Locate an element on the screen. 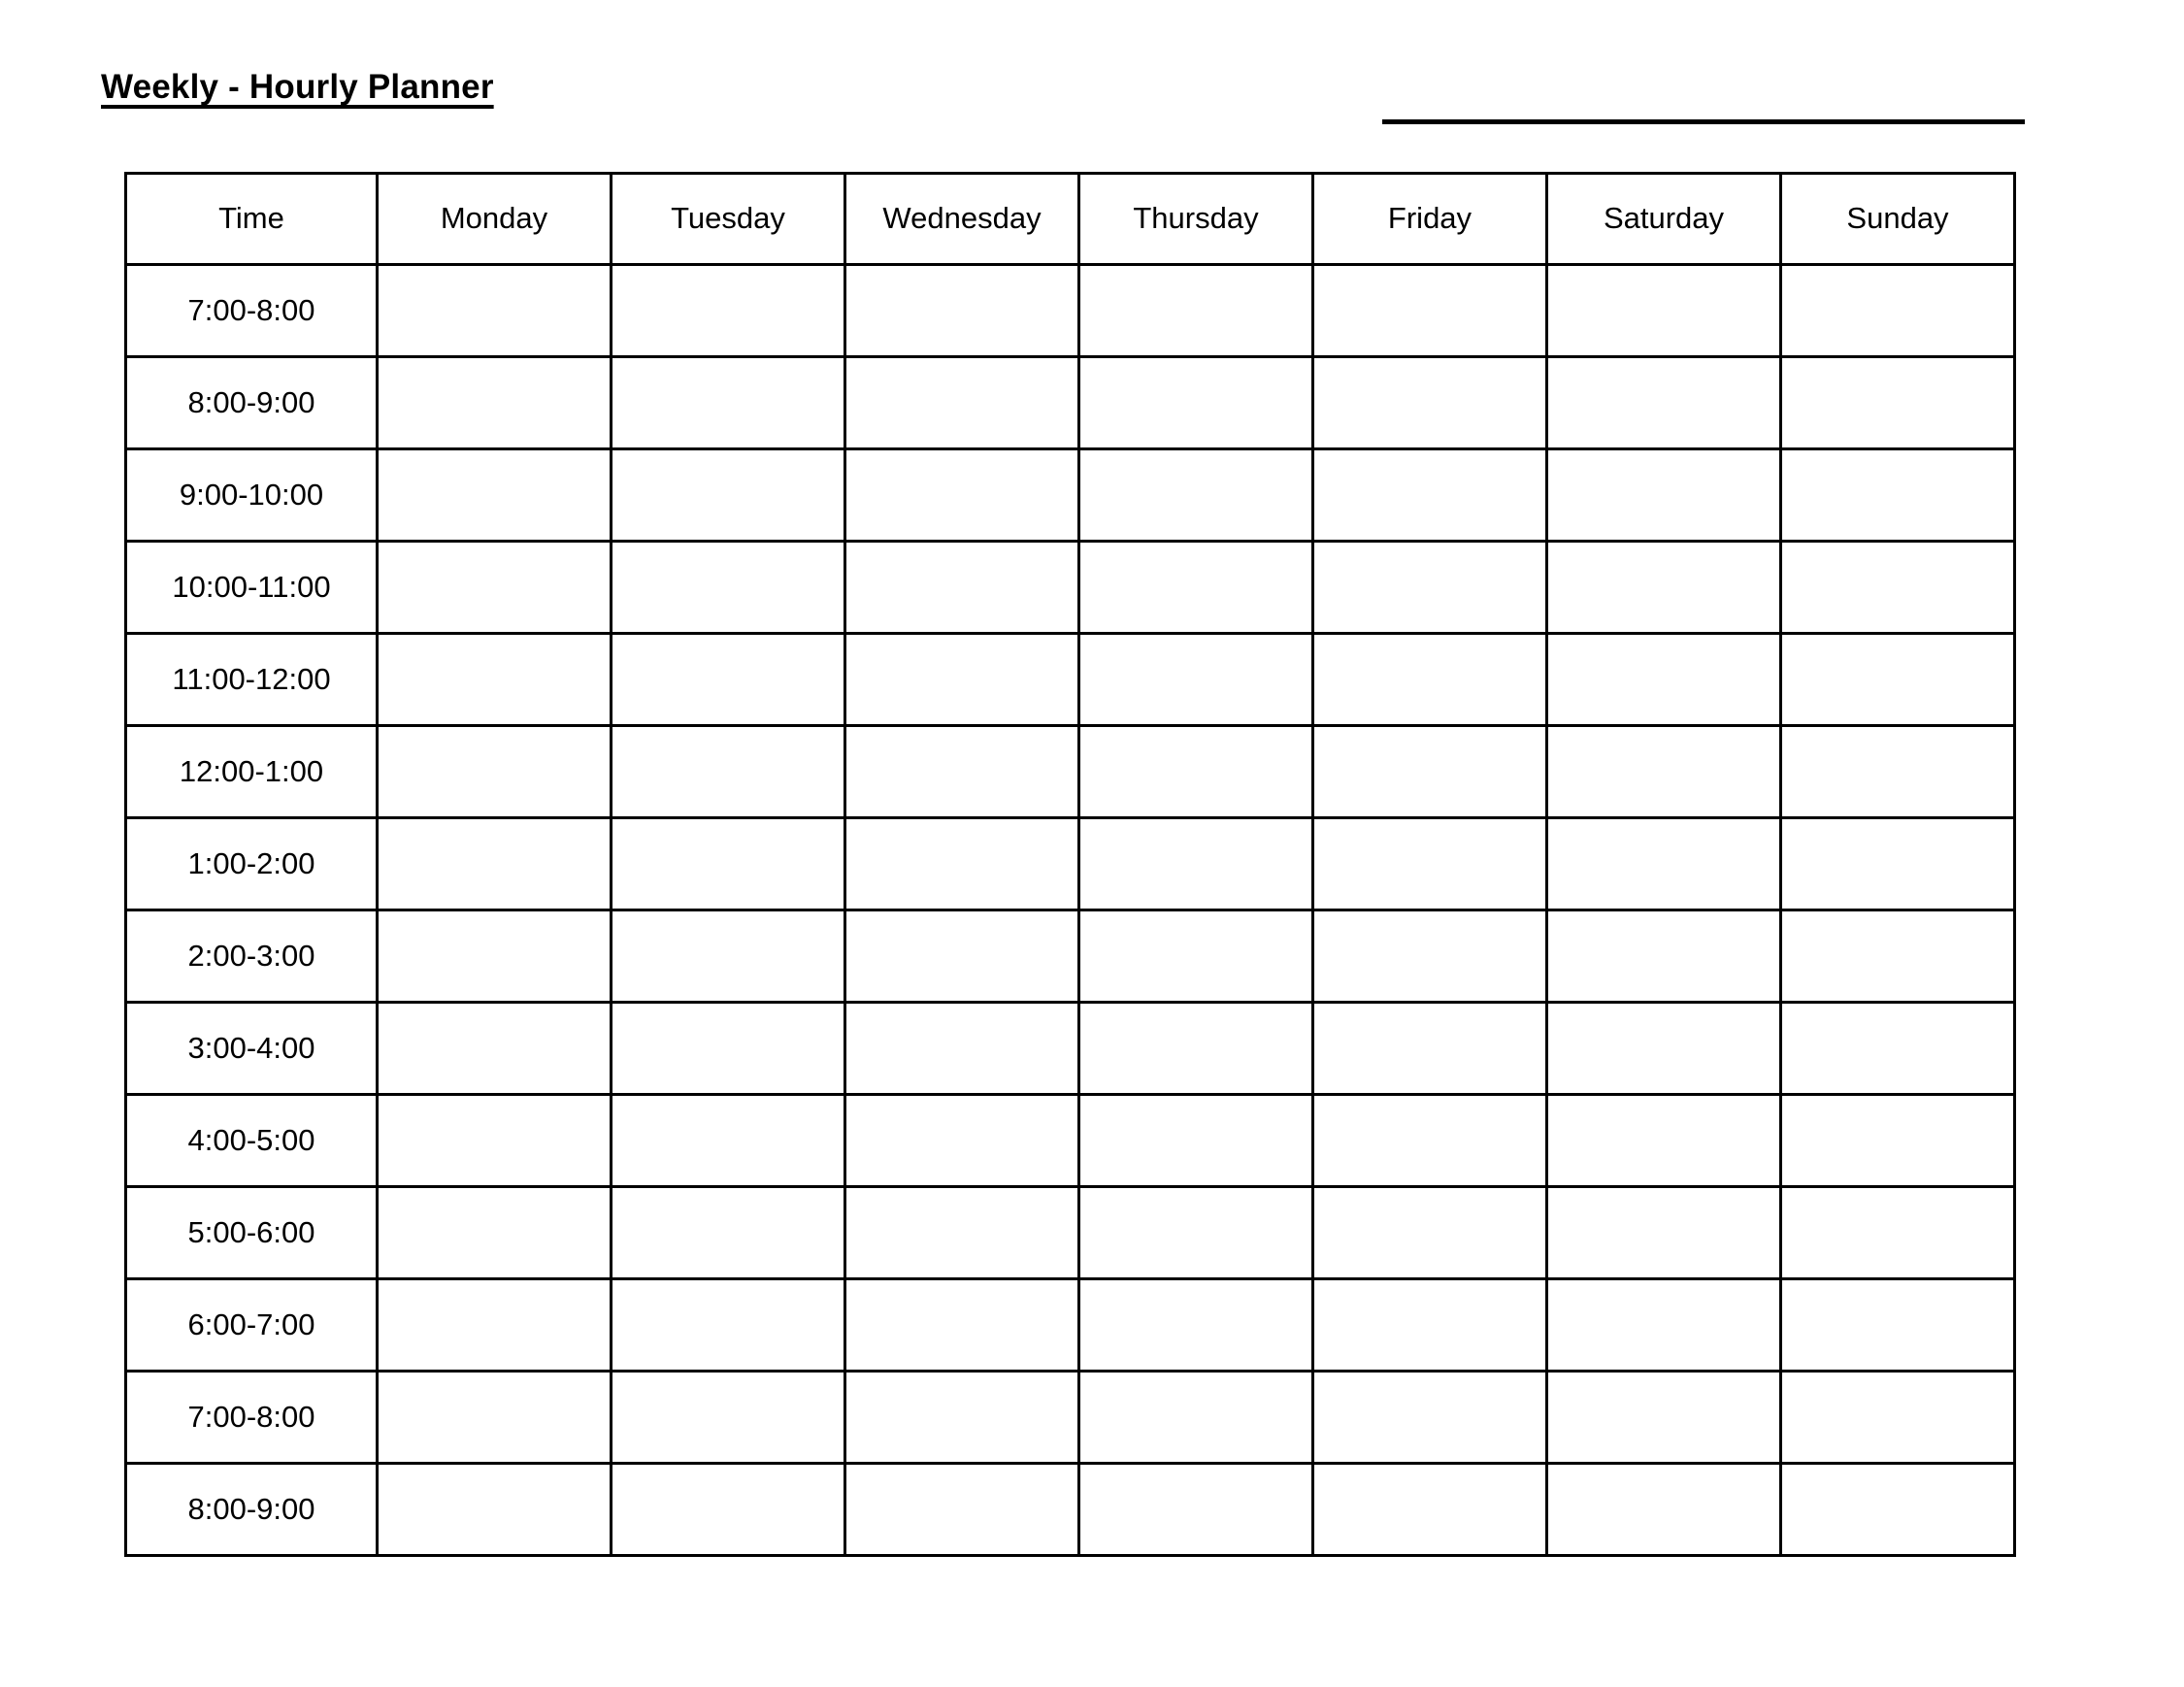 The image size is (2184, 1687). table-row: 1:00-2:00 is located at coordinates (1070, 863).